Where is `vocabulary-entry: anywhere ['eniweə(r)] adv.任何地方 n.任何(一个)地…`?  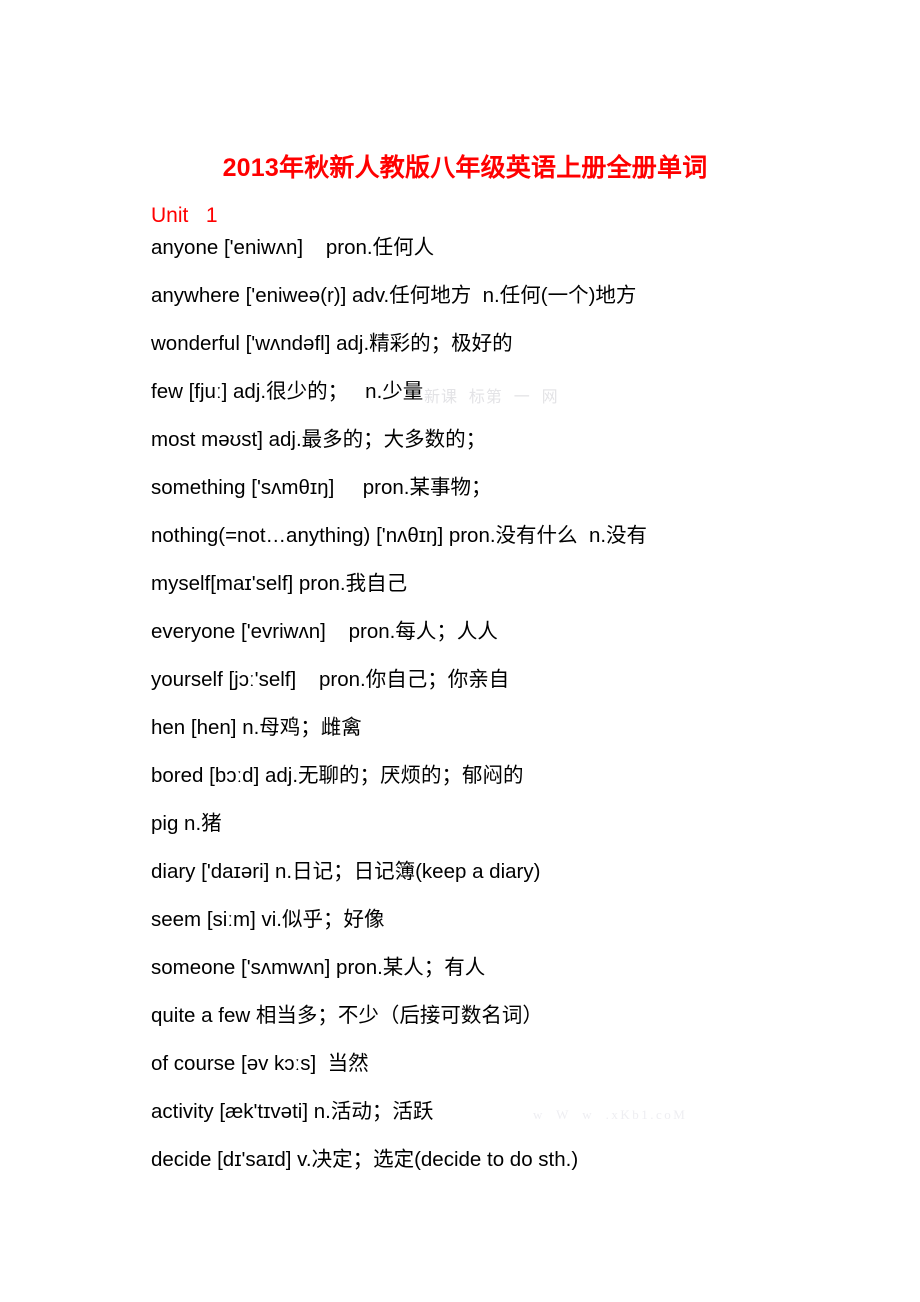 vocabulary-entry: anywhere ['eniweə(r)] adv.任何地方 n.任何(一个)地… is located at coordinates (394, 295).